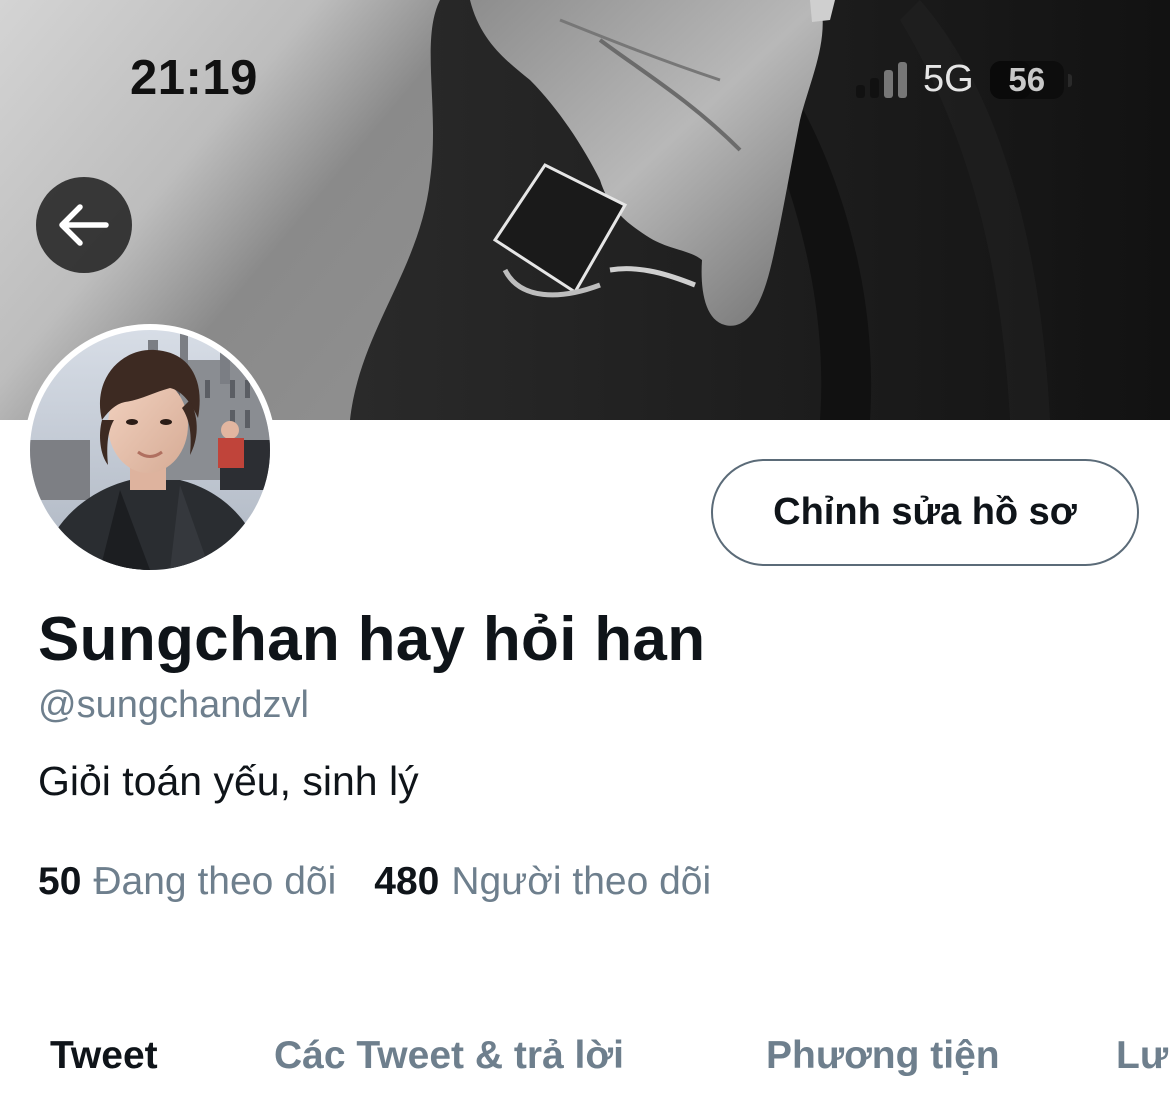 This screenshot has height=1120, width=1170. Describe the element at coordinates (1069, 80) in the screenshot. I see `battery-nub` at that location.